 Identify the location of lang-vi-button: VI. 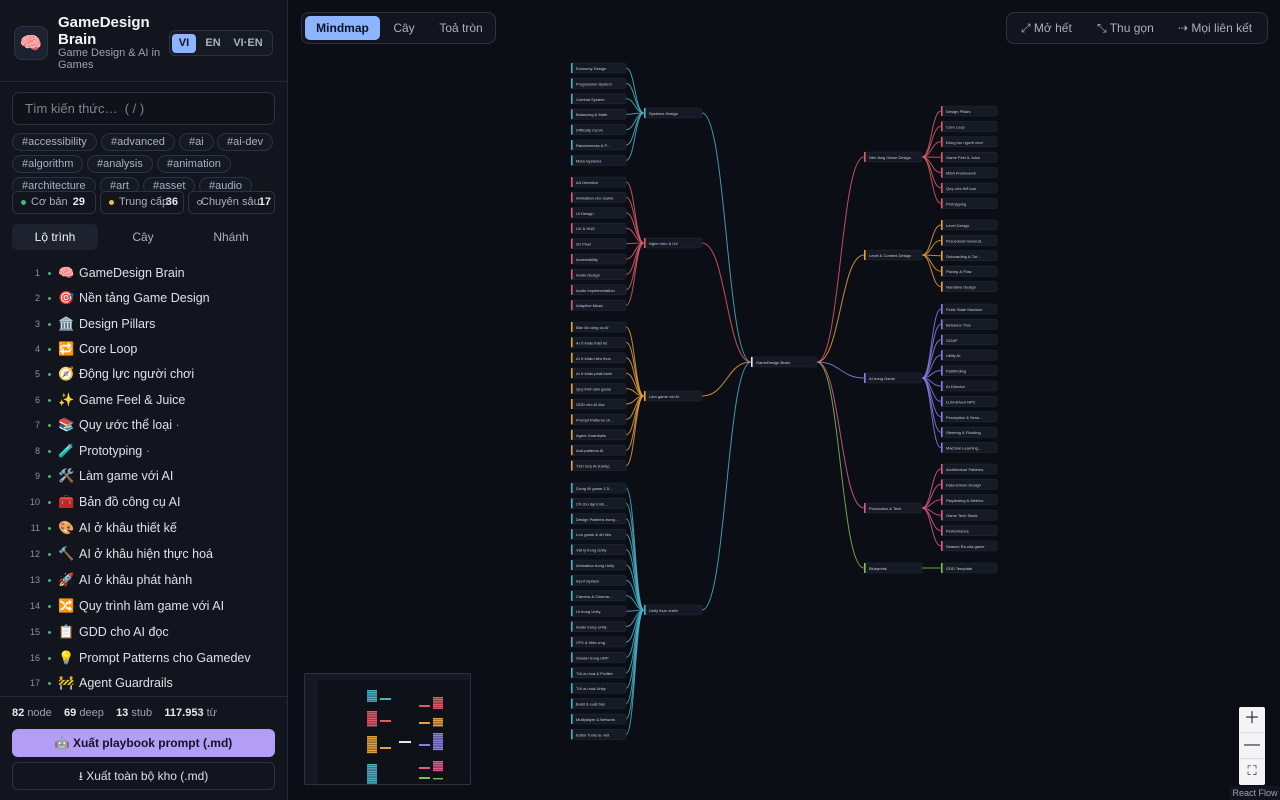
(184, 43).